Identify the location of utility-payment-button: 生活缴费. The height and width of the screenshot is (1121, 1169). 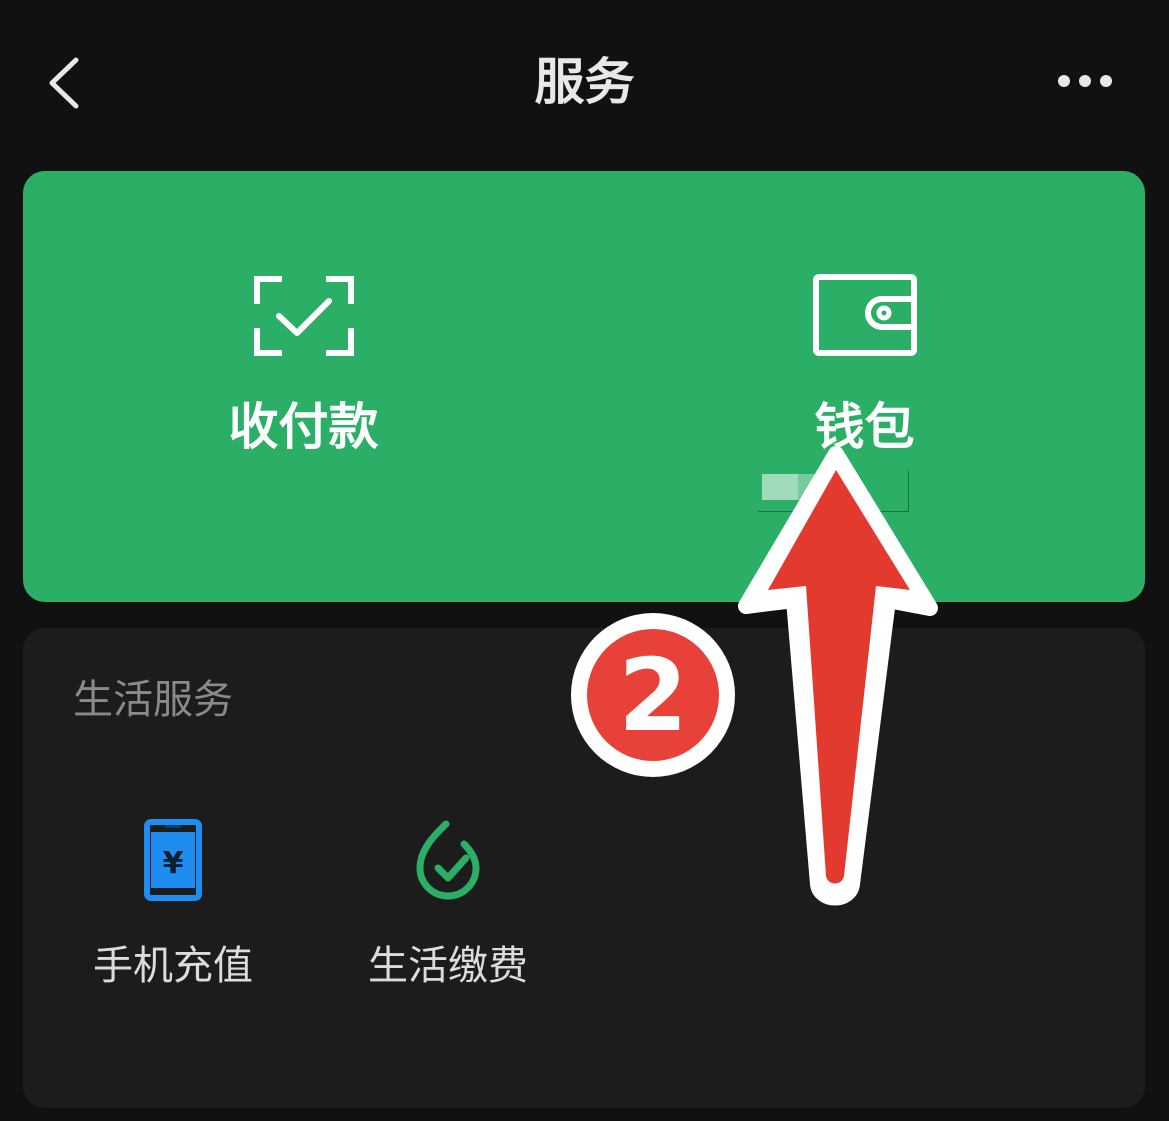
(448, 913).